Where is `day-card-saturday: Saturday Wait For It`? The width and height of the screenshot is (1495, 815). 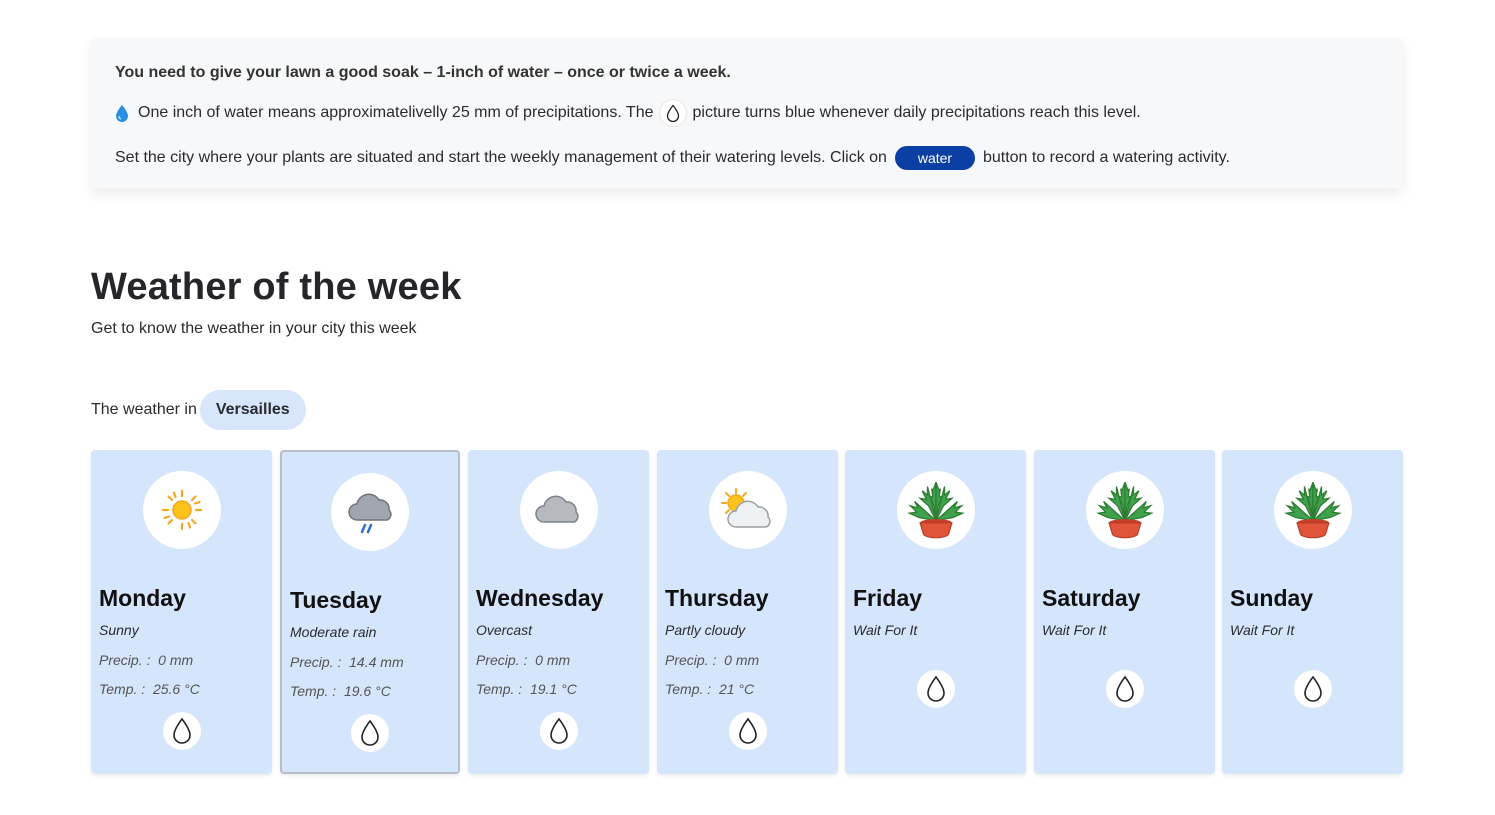 day-card-saturday: Saturday Wait For It is located at coordinates (1124, 612).